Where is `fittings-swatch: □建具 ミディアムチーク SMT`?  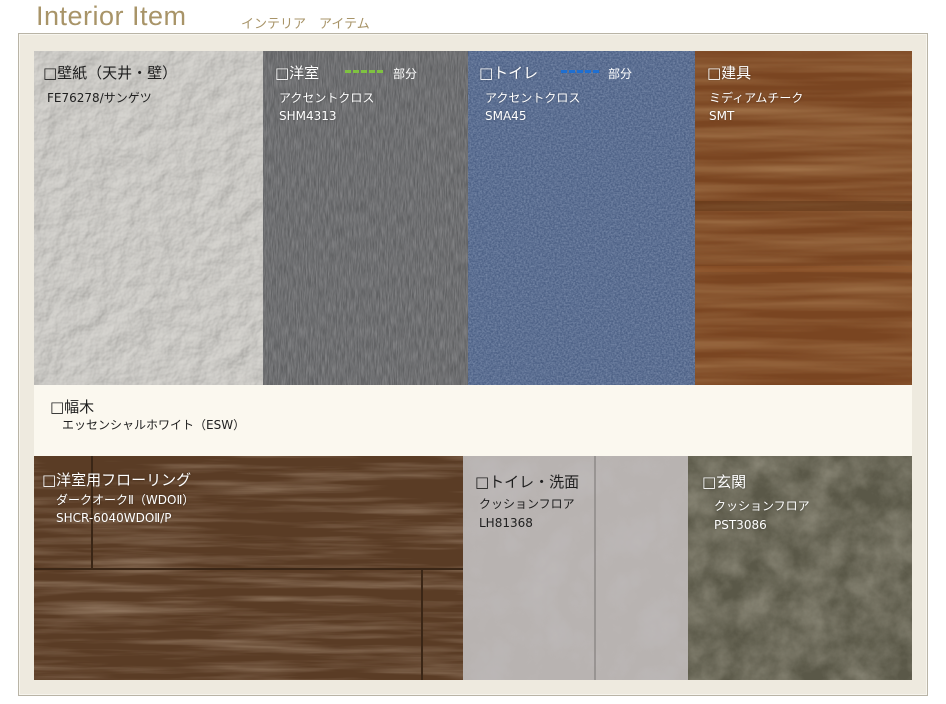
fittings-swatch: □建具 ミディアムチーク SMT is located at coordinates (803, 218).